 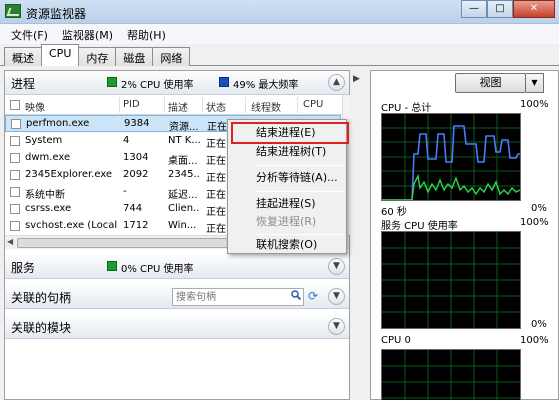 I want to click on modules-header: 关联的模块 ▼, so click(x=177, y=327).